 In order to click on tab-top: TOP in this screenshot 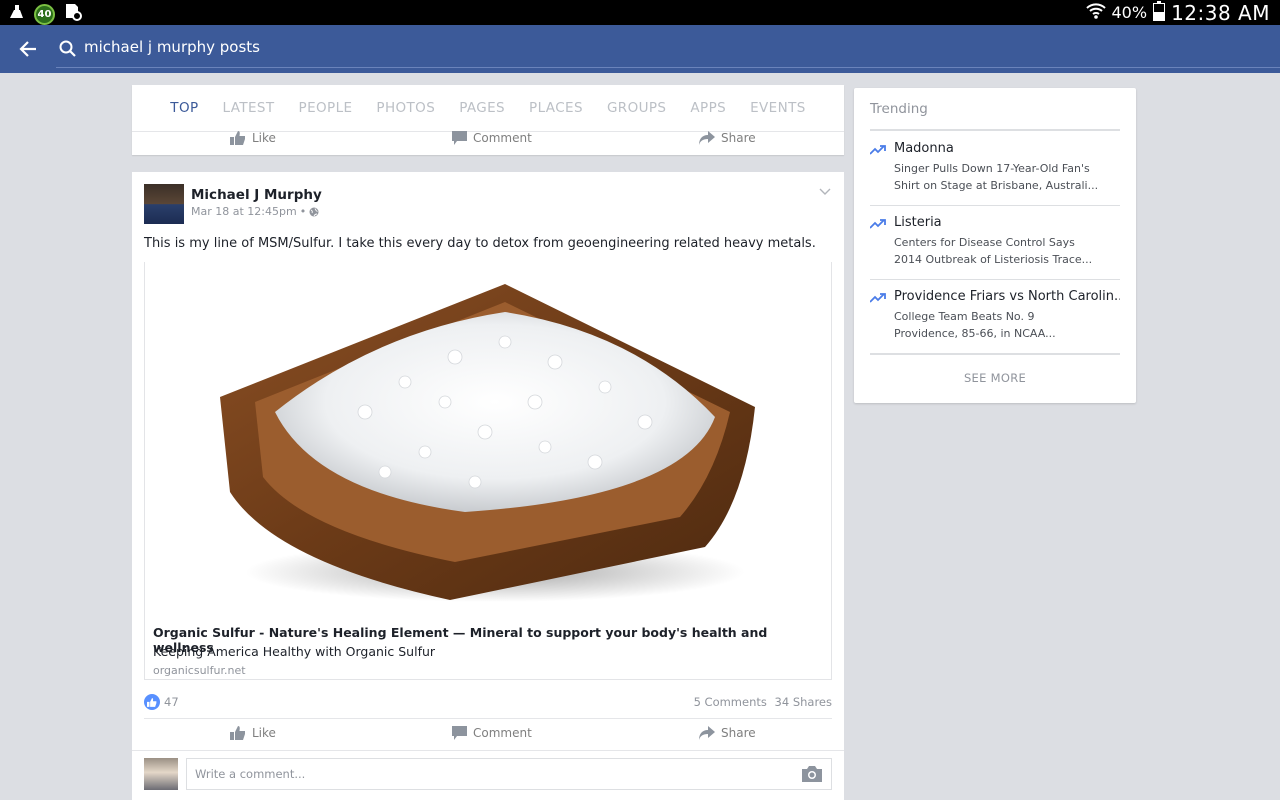, I will do `click(184, 108)`.